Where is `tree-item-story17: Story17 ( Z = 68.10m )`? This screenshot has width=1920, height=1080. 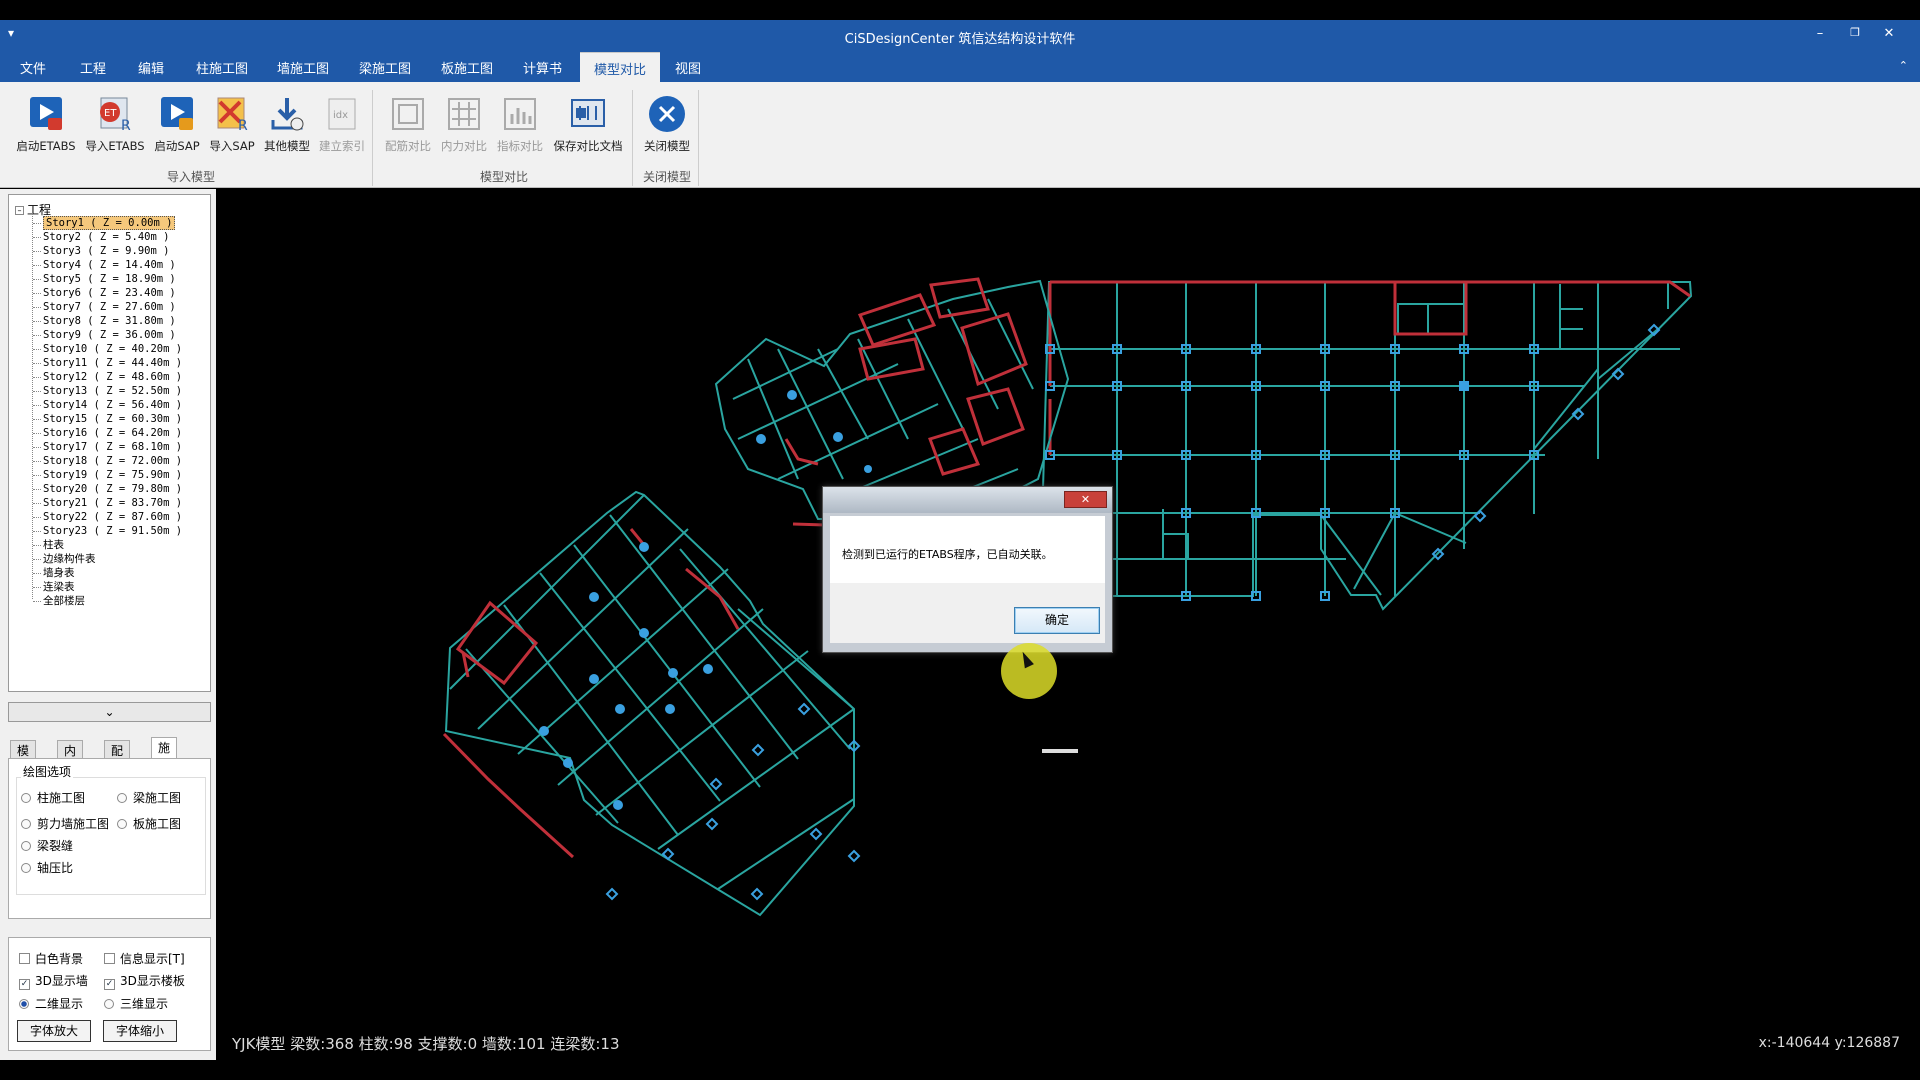 tree-item-story17: Story17 ( Z = 68.10m ) is located at coordinates (107, 447).